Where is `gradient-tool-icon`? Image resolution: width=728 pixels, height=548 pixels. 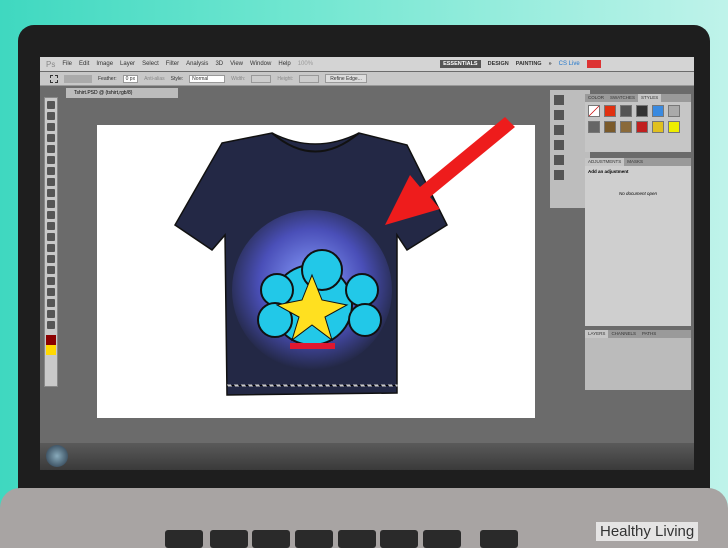
gradient-tool-icon is located at coordinates (51, 226).